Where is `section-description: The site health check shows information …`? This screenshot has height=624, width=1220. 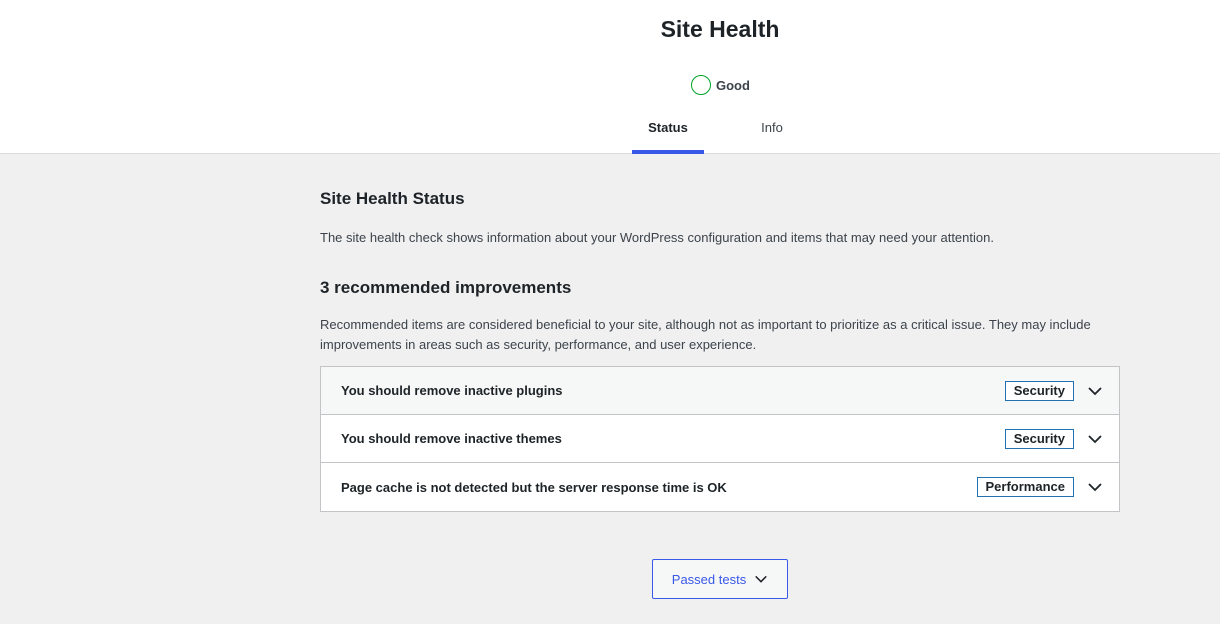 section-description: The site health check shows information … is located at coordinates (657, 237).